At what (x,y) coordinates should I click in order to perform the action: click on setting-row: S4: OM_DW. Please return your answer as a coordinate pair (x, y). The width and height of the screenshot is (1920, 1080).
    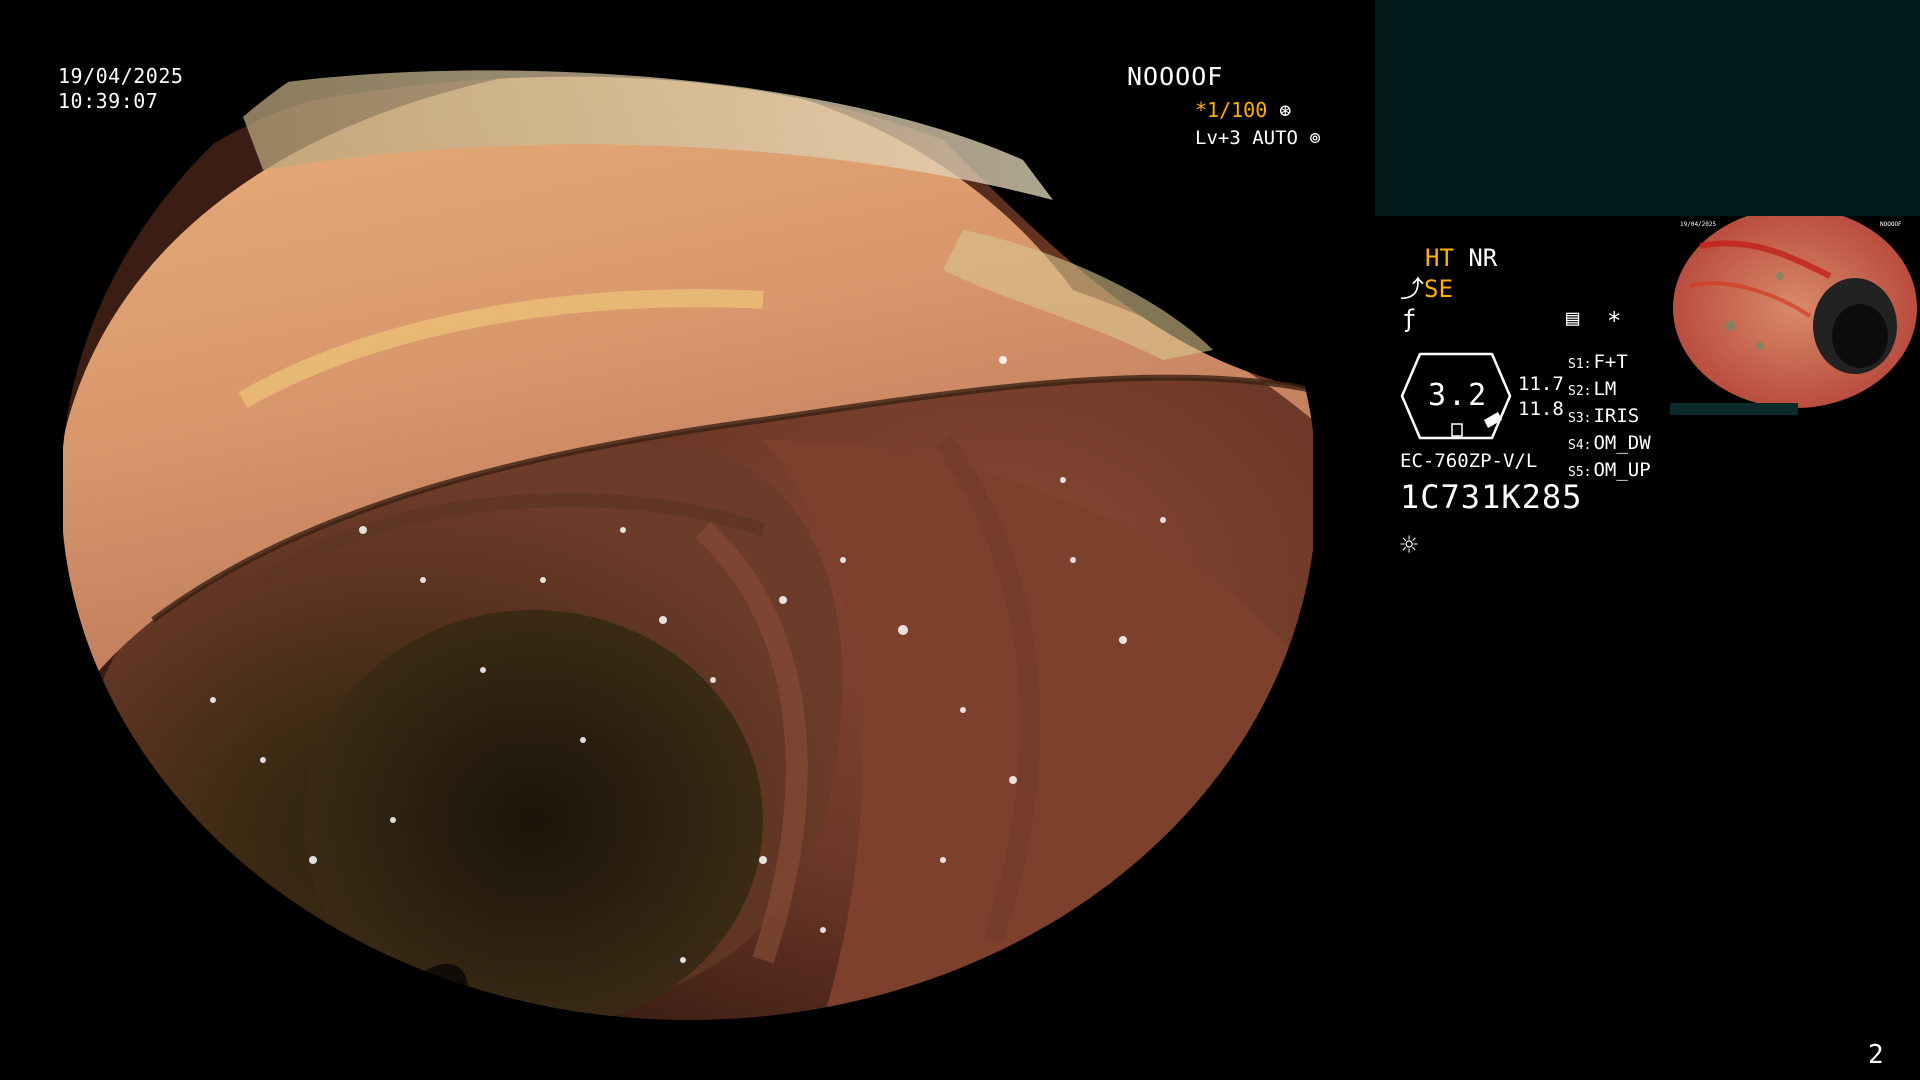
    Looking at the image, I should click on (1609, 444).